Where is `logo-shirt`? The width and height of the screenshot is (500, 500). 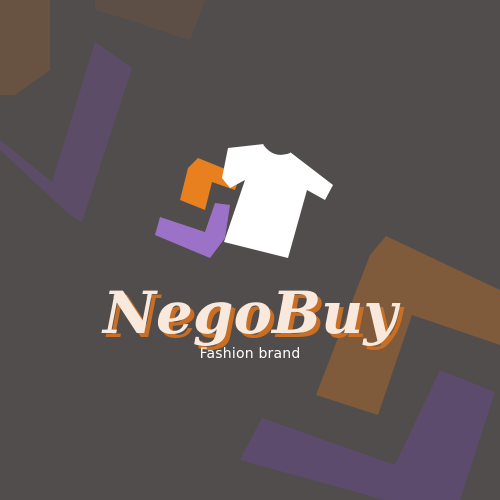
logo-shirt is located at coordinates (277, 201).